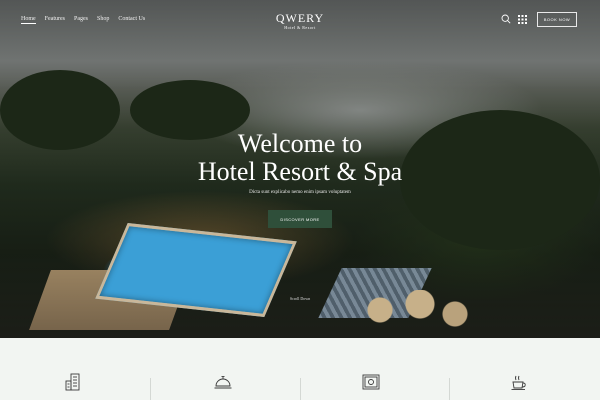  Describe the element at coordinates (506, 19) in the screenshot. I see `search-icon` at that location.